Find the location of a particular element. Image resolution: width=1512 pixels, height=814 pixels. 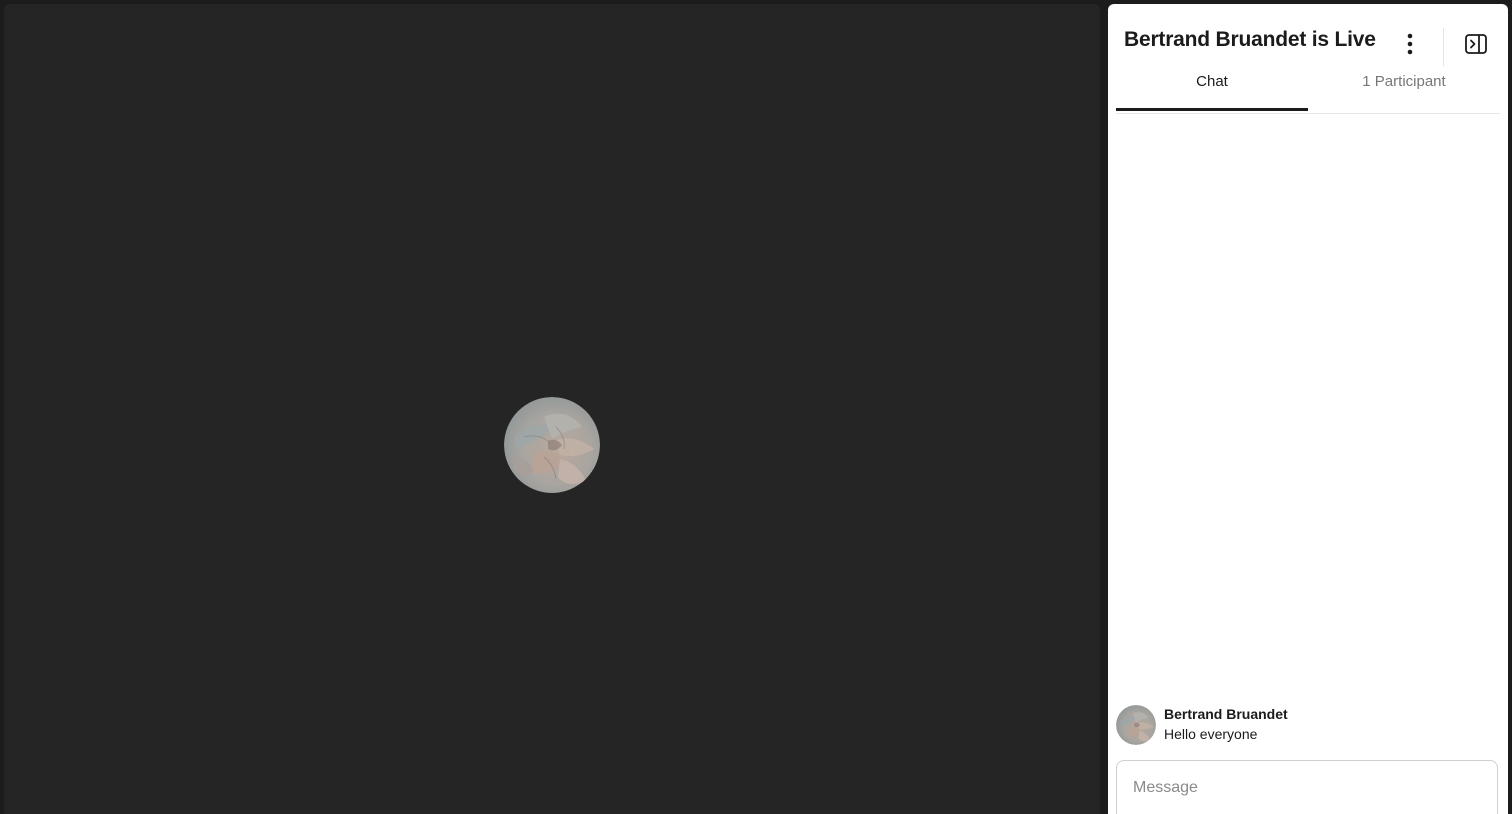

tab-participants: 1 Participant is located at coordinates (1404, 89).